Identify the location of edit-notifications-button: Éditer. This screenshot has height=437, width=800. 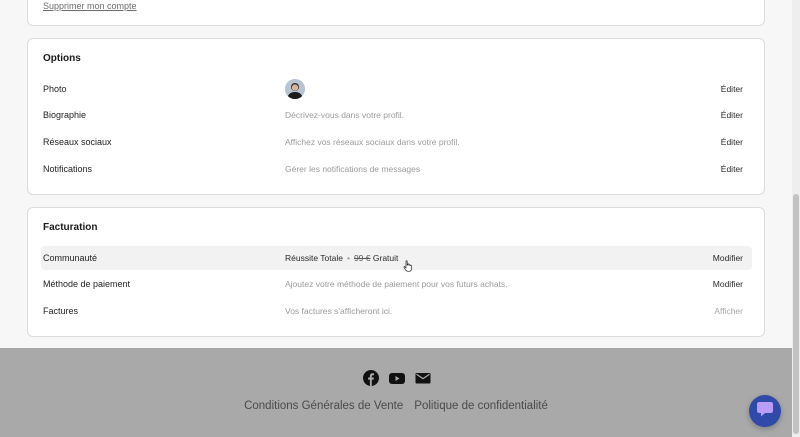
(732, 169).